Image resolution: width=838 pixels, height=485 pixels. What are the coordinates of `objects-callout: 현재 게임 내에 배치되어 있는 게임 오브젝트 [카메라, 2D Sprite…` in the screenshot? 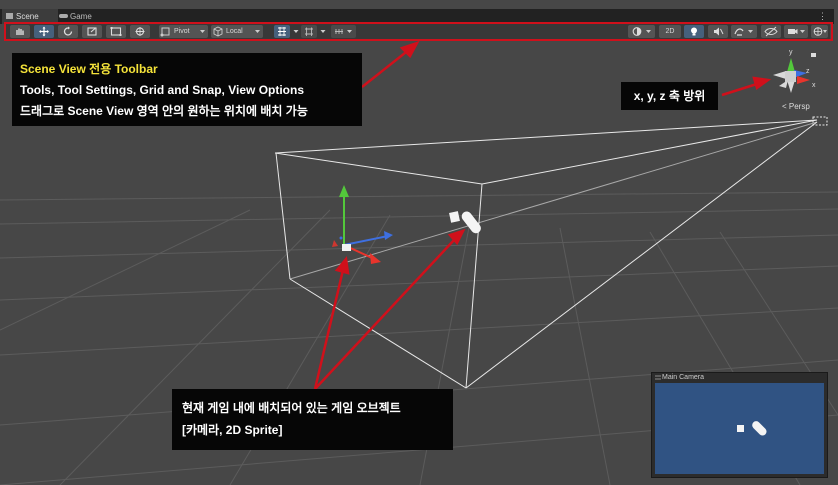 It's located at (312, 419).